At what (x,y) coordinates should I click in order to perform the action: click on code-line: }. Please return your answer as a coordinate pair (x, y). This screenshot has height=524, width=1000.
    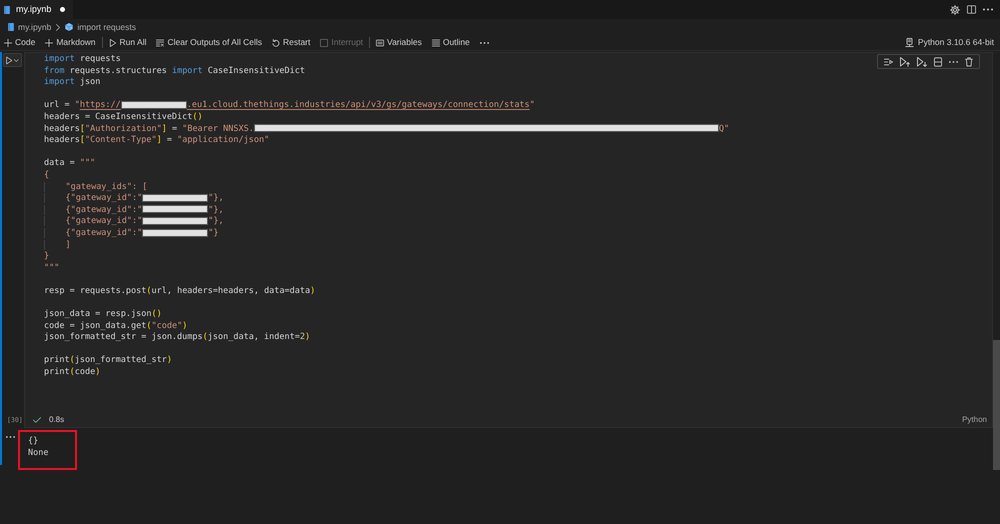
    Looking at the image, I should click on (47, 257).